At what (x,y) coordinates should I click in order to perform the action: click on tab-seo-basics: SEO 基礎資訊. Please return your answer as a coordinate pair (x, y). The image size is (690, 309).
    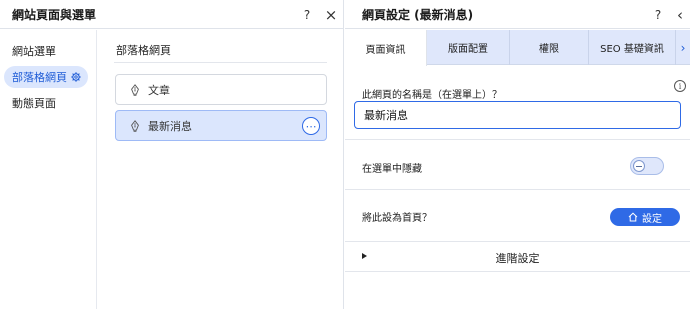
    Looking at the image, I should click on (632, 47).